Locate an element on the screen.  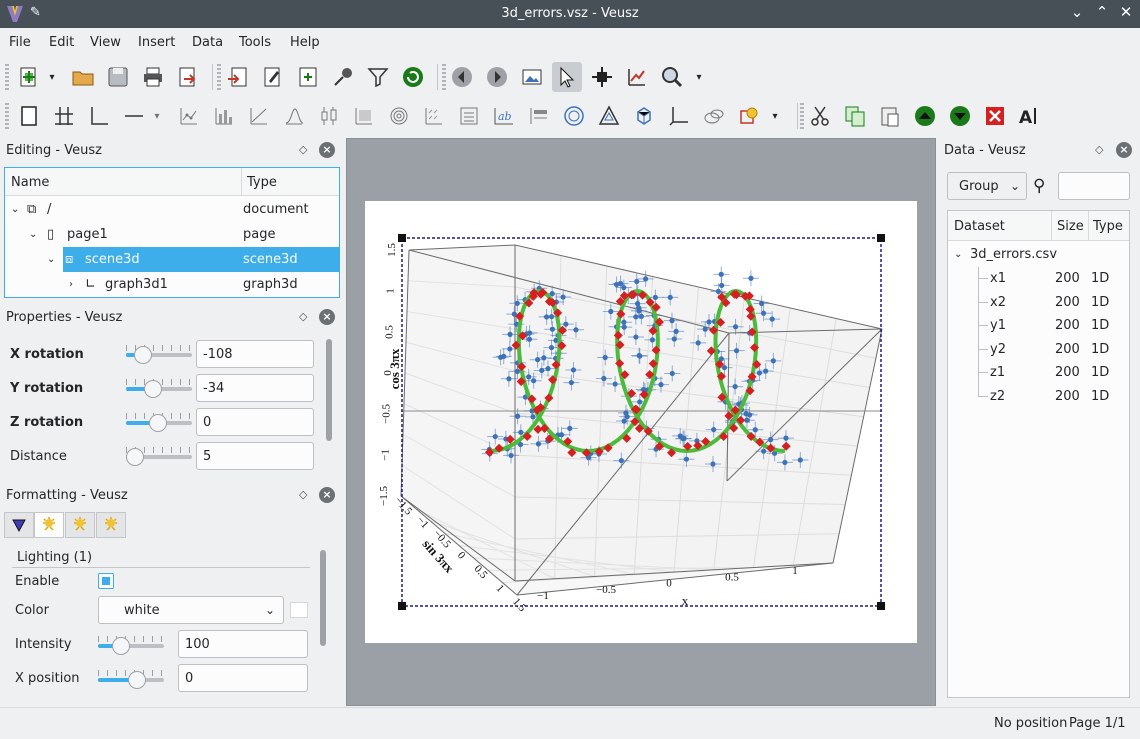
save-button is located at coordinates (118, 77).